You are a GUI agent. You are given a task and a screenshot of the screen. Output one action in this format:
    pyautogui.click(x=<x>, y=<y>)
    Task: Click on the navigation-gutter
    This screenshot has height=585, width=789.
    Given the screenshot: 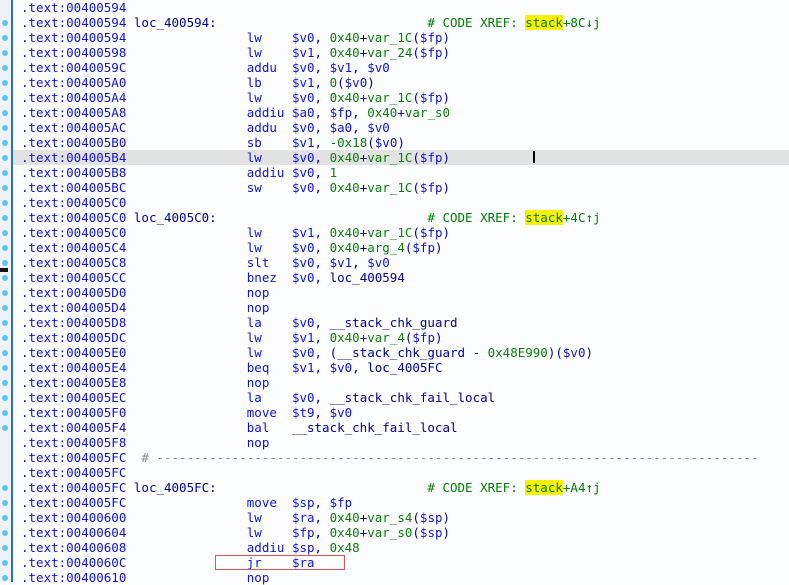 What is the action you would take?
    pyautogui.click(x=5, y=291)
    